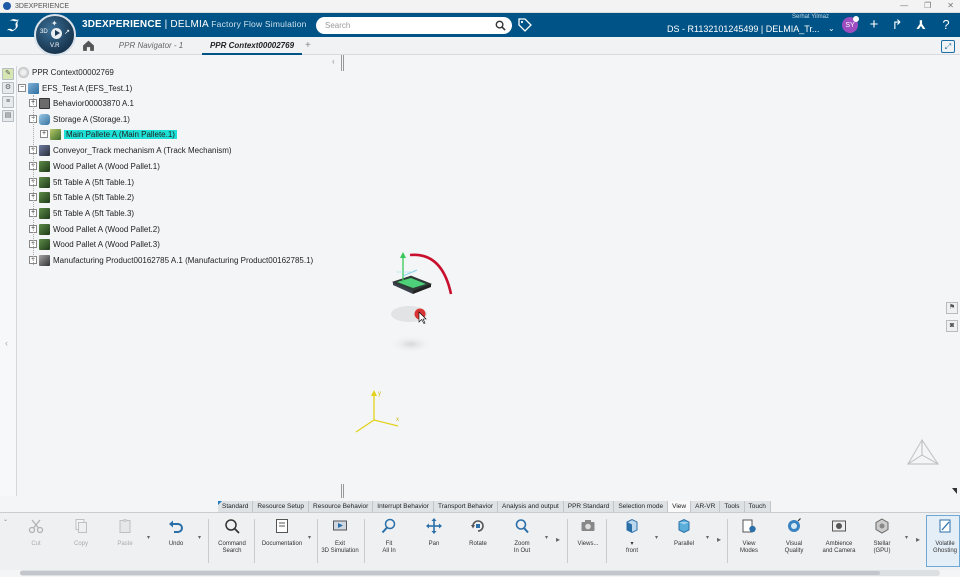  Describe the element at coordinates (946, 25) in the screenshot. I see `help-icon: ?` at that location.